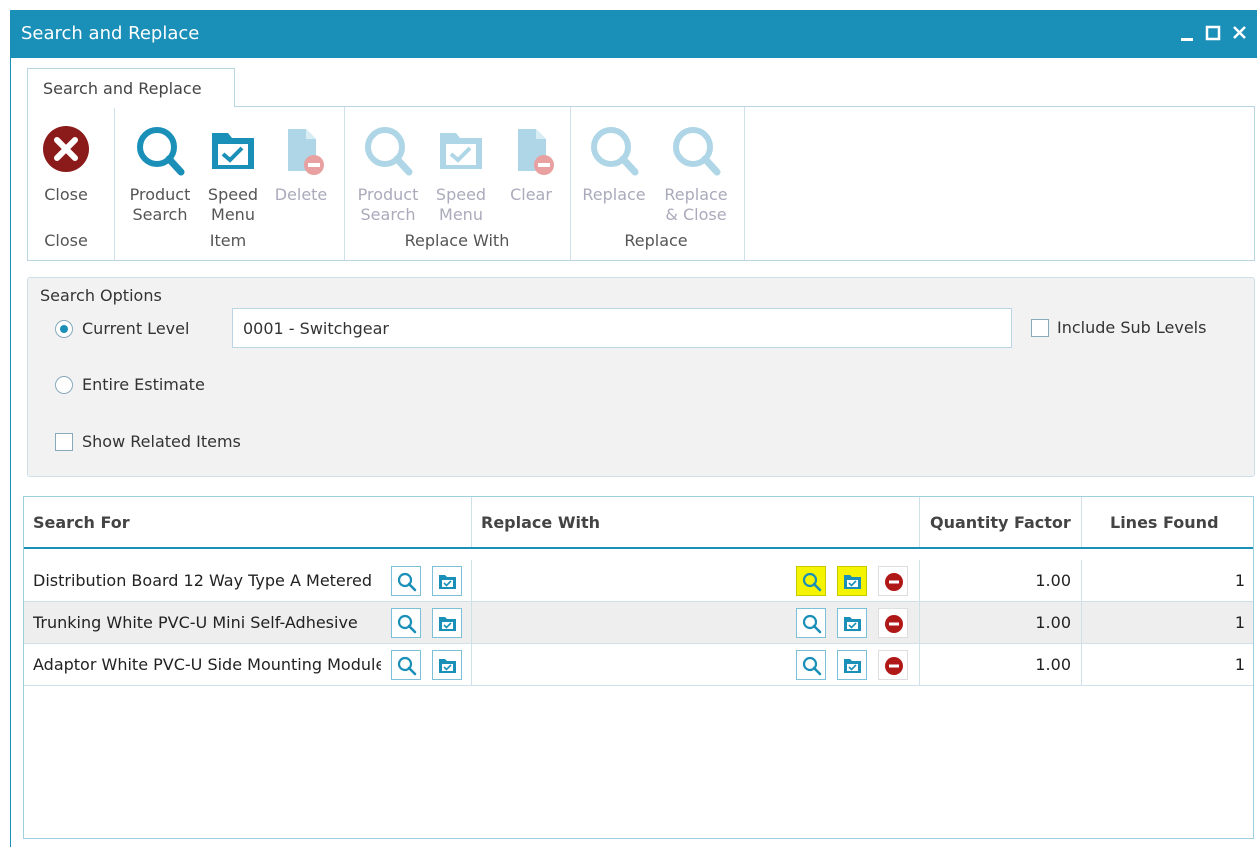 The height and width of the screenshot is (847, 1257). I want to click on column-header-search-for: Search For, so click(248, 522).